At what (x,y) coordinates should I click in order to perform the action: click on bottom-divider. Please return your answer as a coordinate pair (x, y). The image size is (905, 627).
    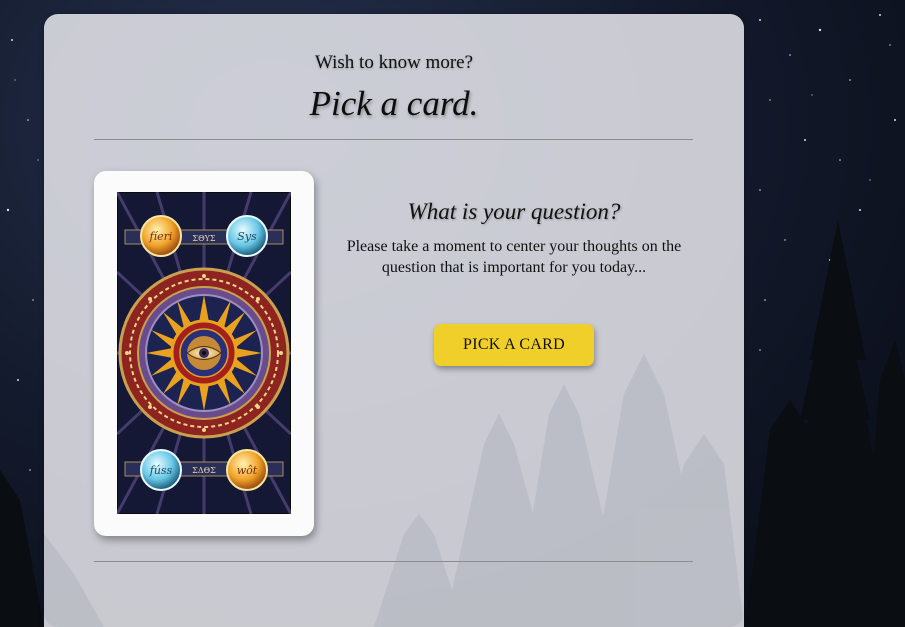
    Looking at the image, I should click on (393, 561).